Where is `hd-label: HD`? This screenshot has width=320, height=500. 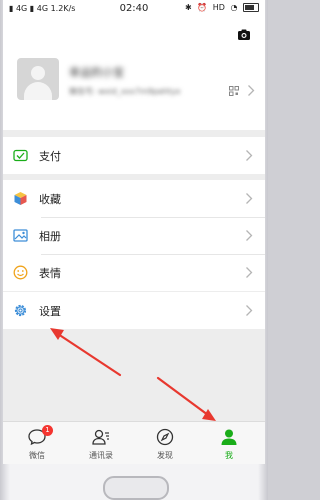 hd-label: HD is located at coordinates (218, 7).